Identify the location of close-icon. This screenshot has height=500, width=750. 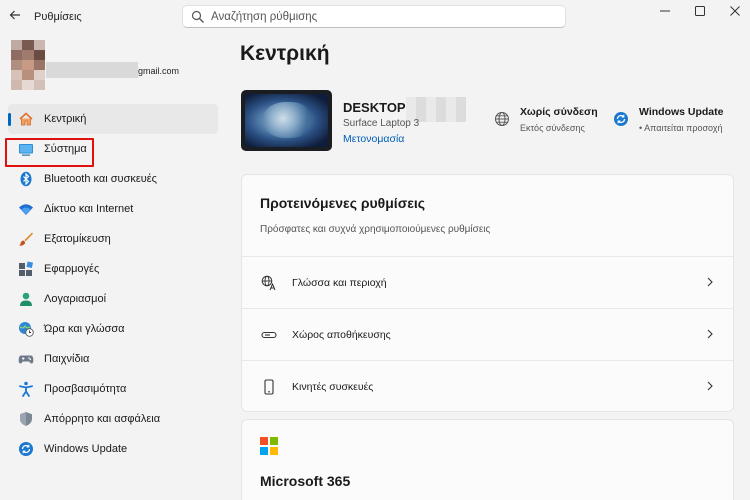
(735, 11).